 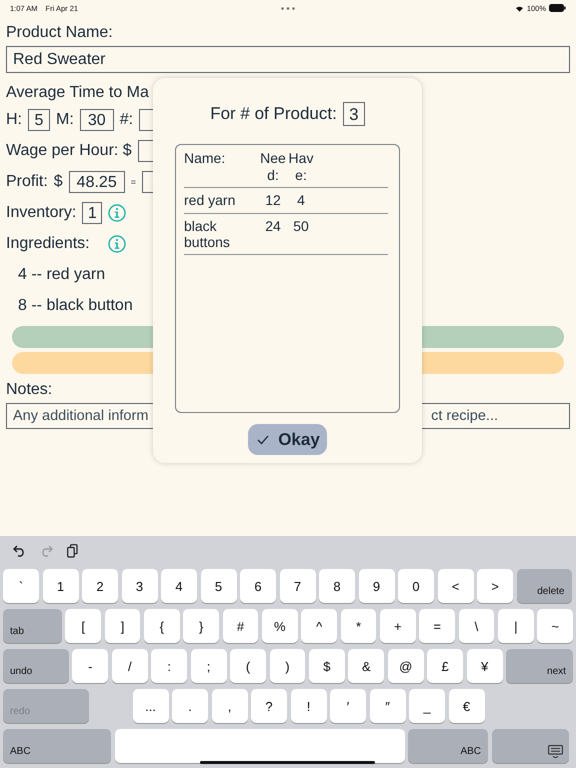 What do you see at coordinates (69, 151) in the screenshot?
I see `field-label: Wage per Hour: $` at bounding box center [69, 151].